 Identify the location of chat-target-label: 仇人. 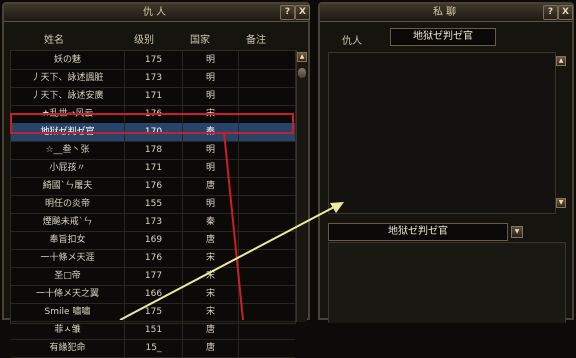
(352, 41).